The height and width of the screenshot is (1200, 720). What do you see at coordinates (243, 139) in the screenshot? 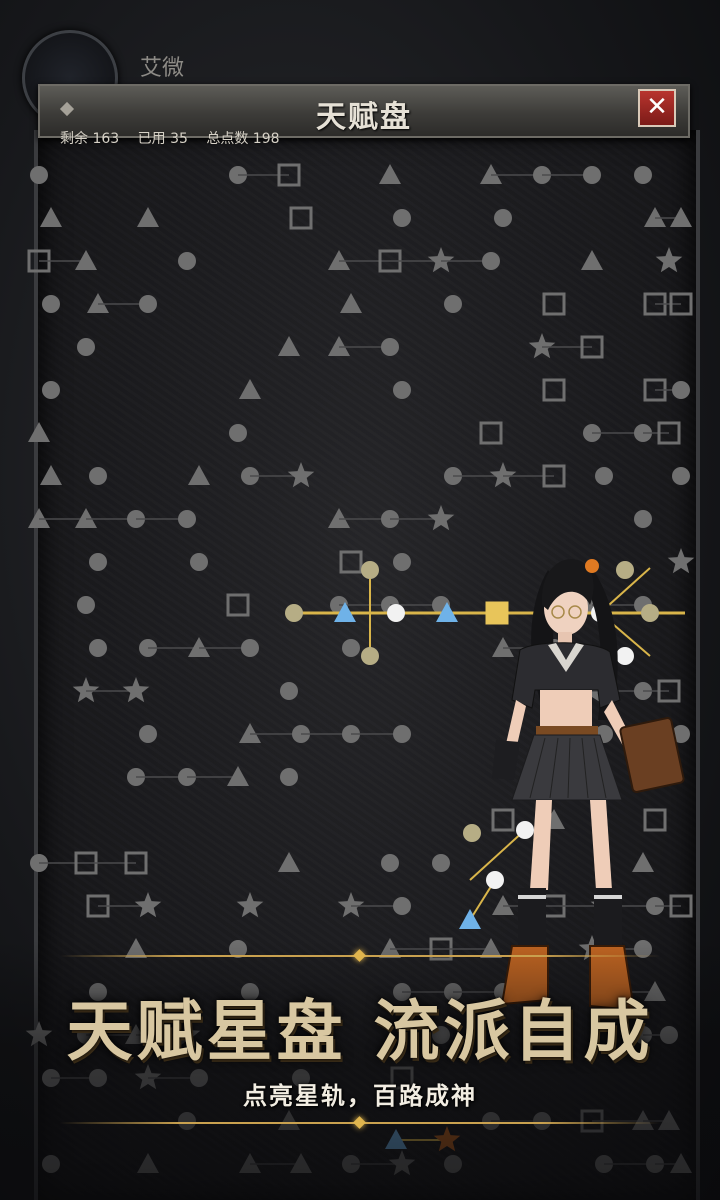
I see `points-total: 总点数 198` at bounding box center [243, 139].